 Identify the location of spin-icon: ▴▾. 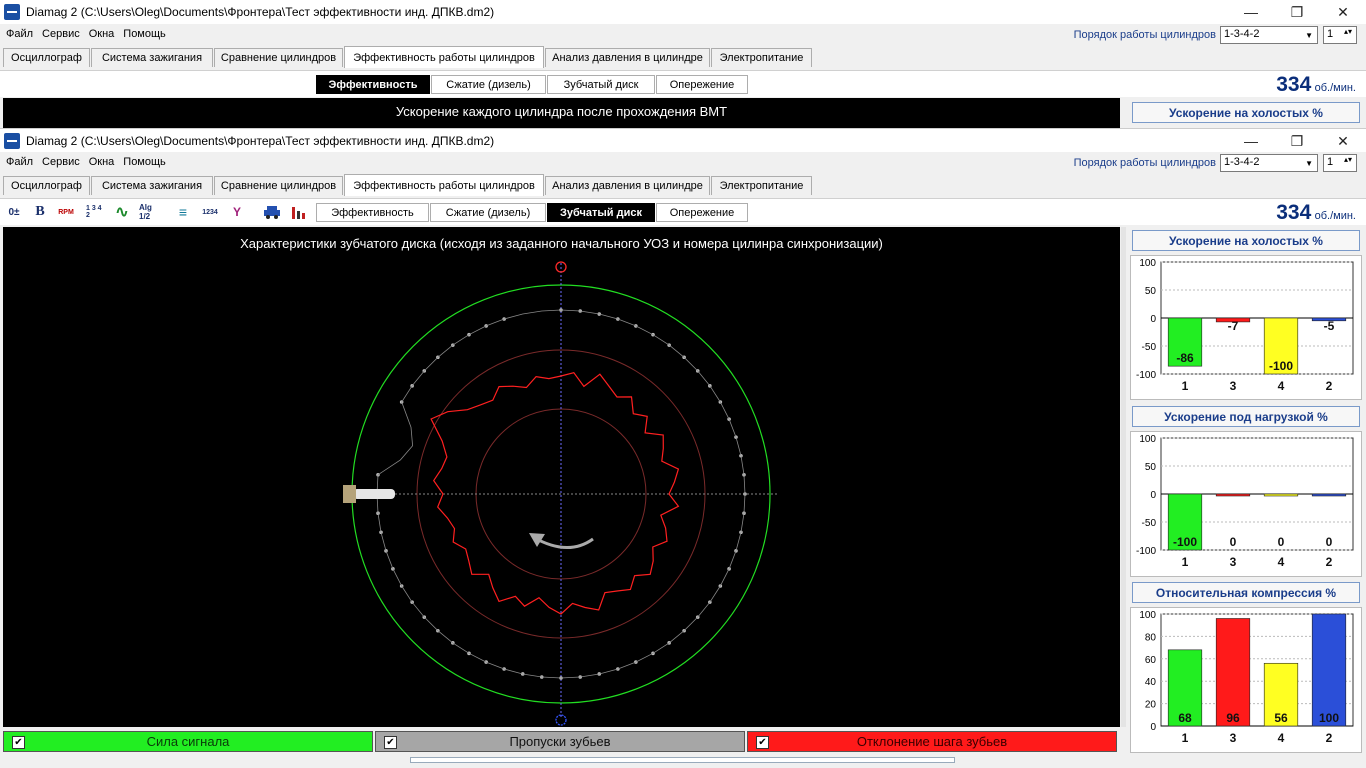
(1347, 159).